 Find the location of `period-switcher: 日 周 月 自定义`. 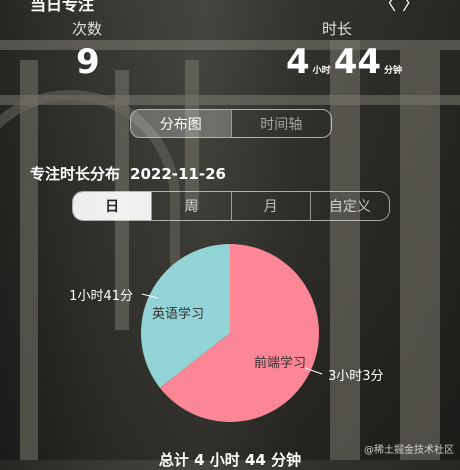

period-switcher: 日 周 月 自定义 is located at coordinates (231, 206).